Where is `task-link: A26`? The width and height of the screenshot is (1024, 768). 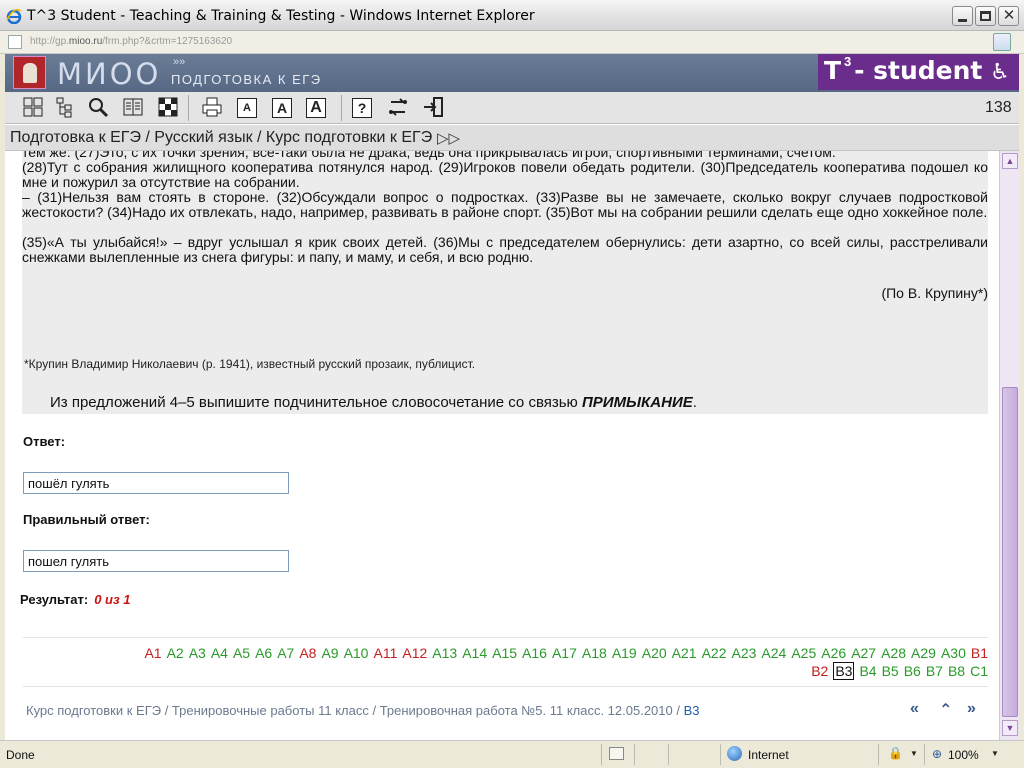 task-link: A26 is located at coordinates (833, 653).